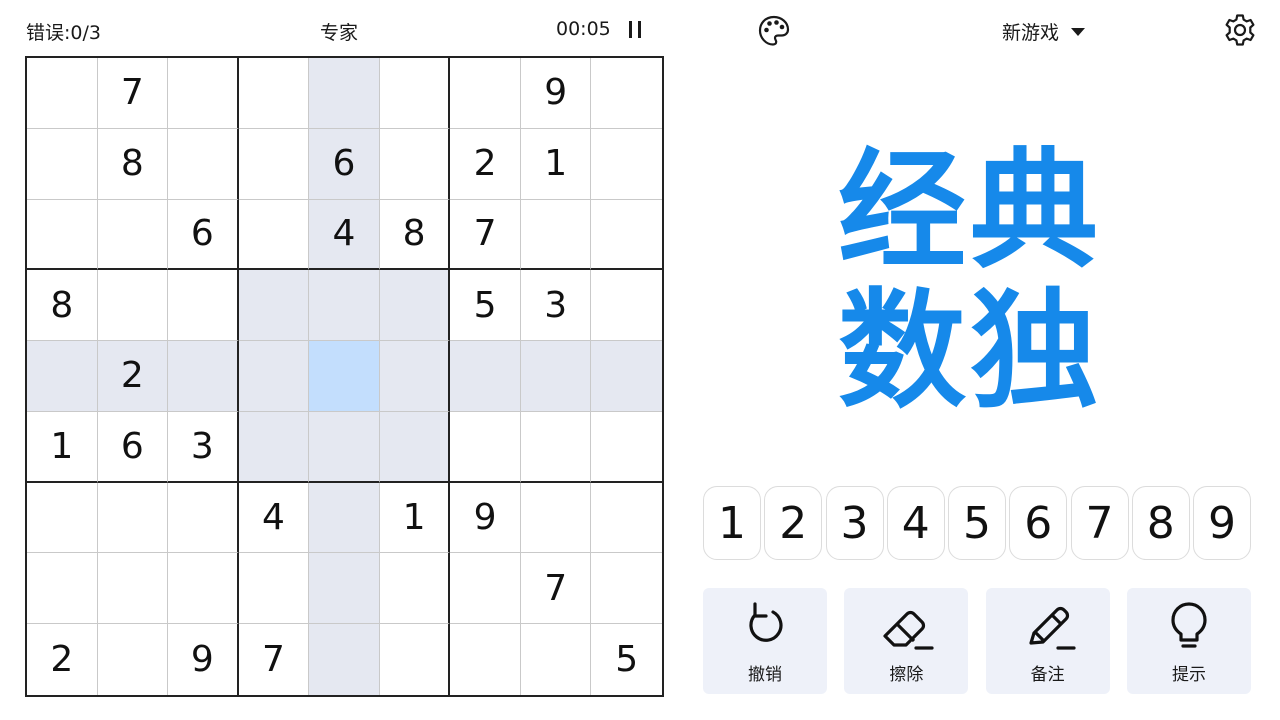 Image resolution: width=1280 pixels, height=720 pixels. What do you see at coordinates (906, 641) in the screenshot?
I see `erase-button: 擦除` at bounding box center [906, 641].